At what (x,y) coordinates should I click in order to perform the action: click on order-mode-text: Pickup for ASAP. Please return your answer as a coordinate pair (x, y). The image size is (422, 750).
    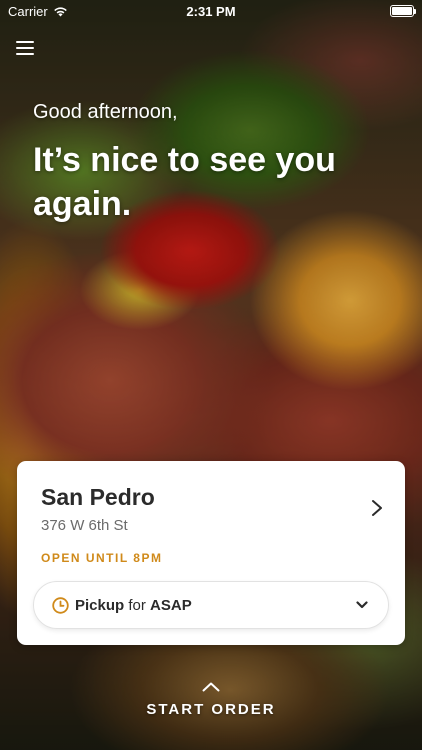
    Looking at the image, I should click on (215, 605).